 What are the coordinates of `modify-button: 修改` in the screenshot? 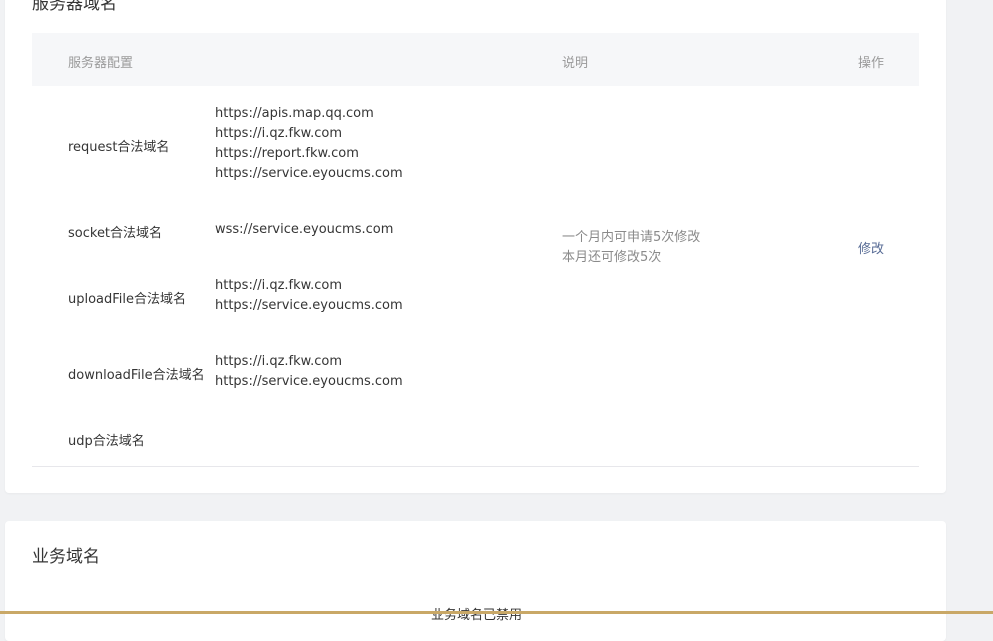 It's located at (871, 247).